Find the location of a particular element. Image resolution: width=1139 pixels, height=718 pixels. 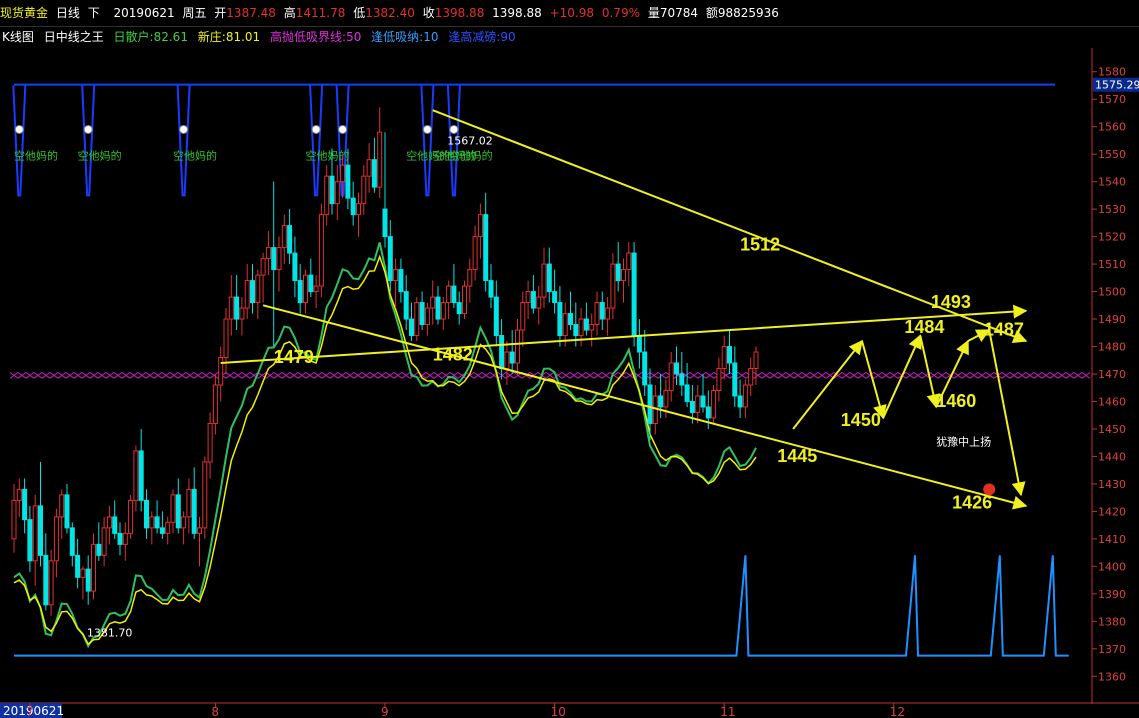

y-tick-label: 1470 is located at coordinates (1112, 374).